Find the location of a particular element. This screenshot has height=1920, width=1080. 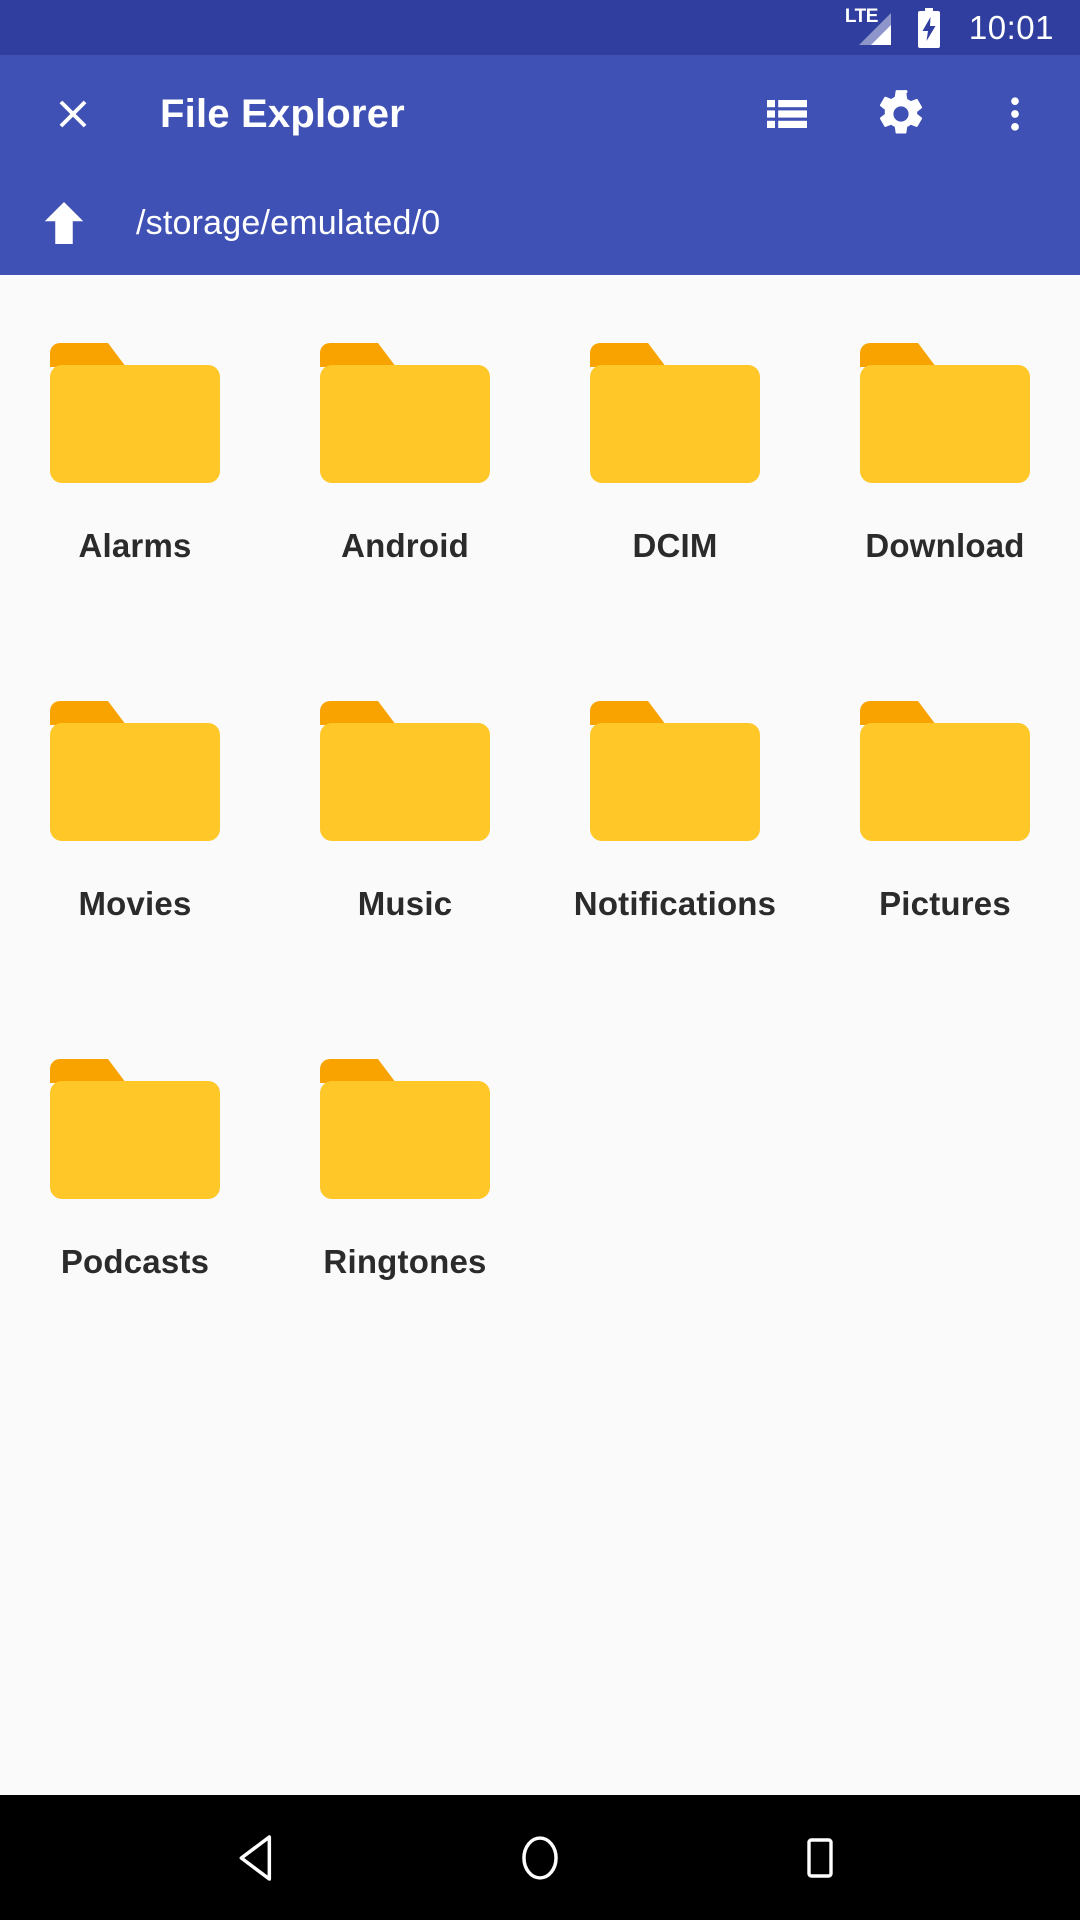

overflow-menu-icon is located at coordinates (1015, 114).